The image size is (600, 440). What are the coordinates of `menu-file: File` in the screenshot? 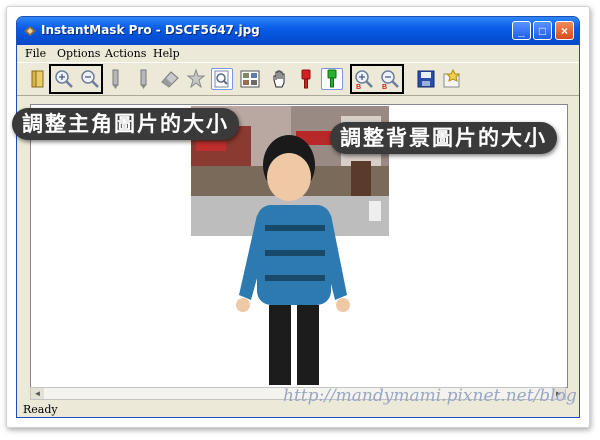 It's located at (35, 53).